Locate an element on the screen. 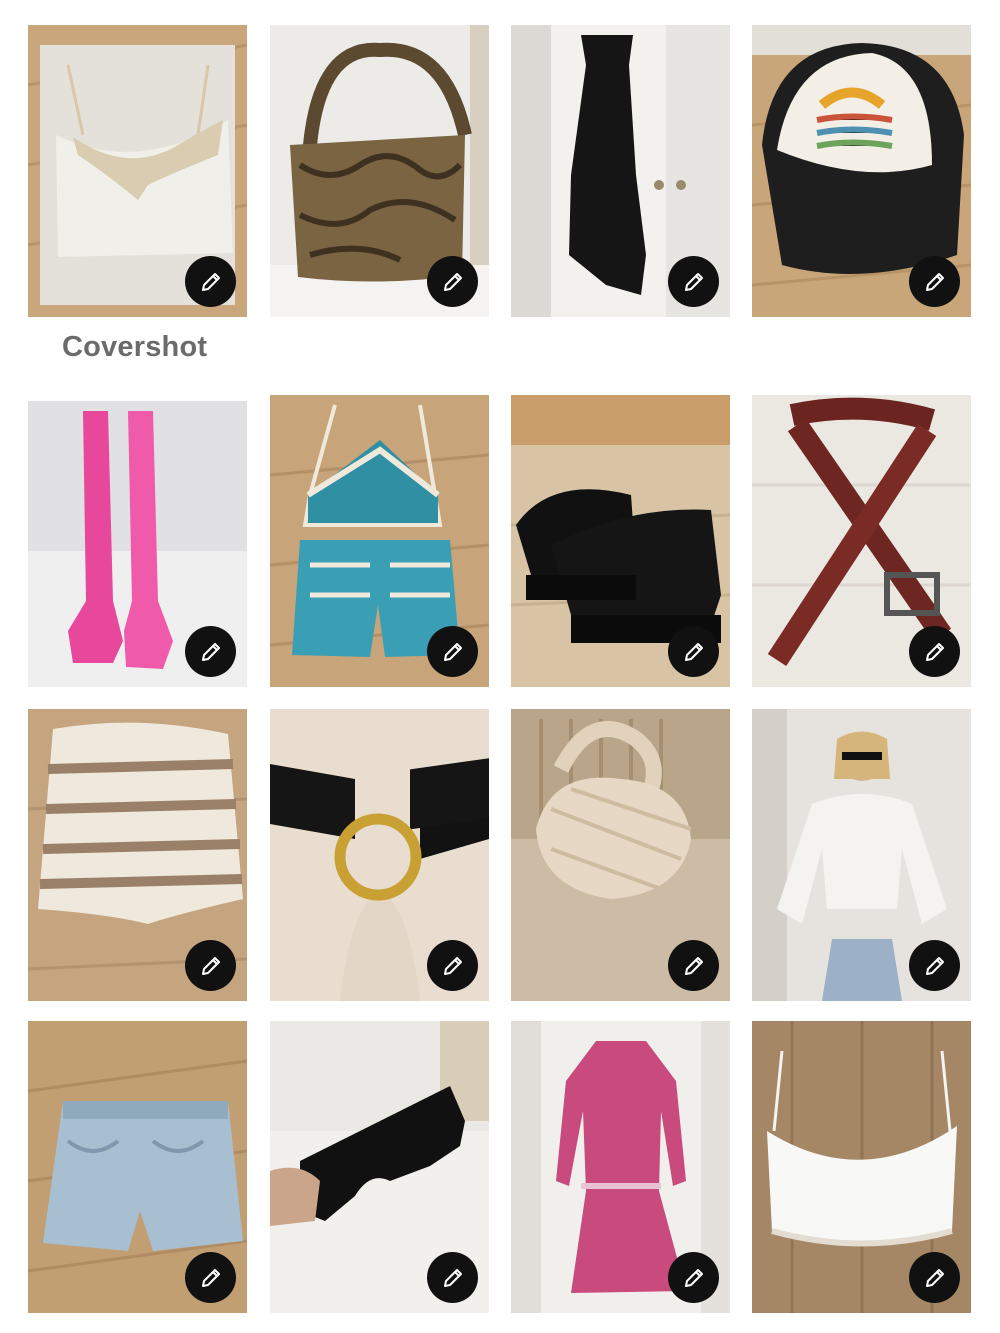 Image resolution: width=1000 pixels, height=1333 pixels. covershot-label: Covershot is located at coordinates (135, 347).